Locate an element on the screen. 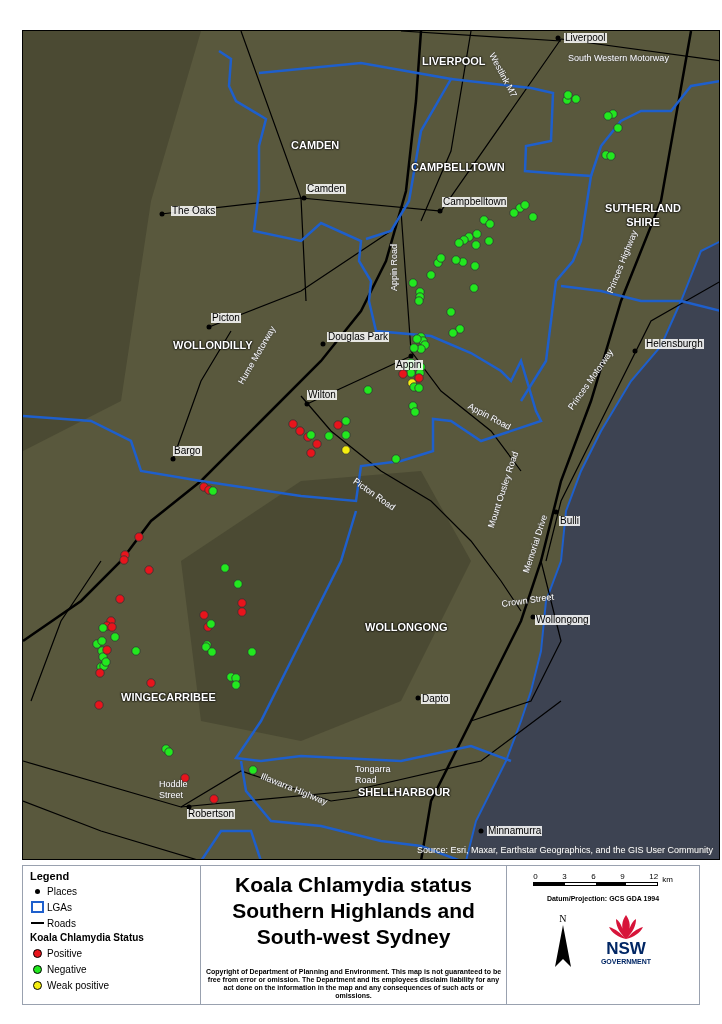 This screenshot has width=722, height=1024. legend-title: Legend is located at coordinates (50, 876).